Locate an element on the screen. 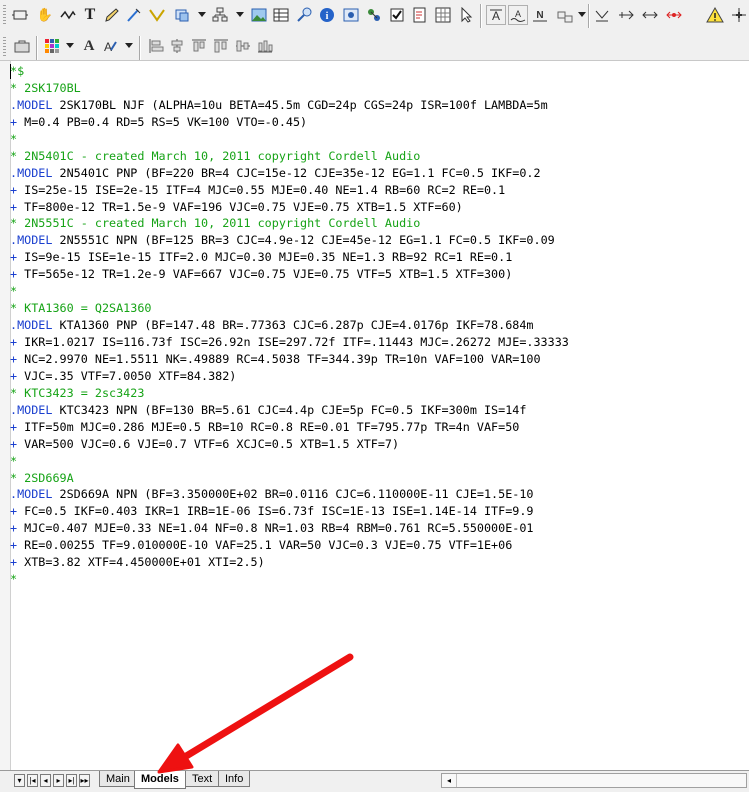  next-page-icon: ▸ is located at coordinates (58, 780).